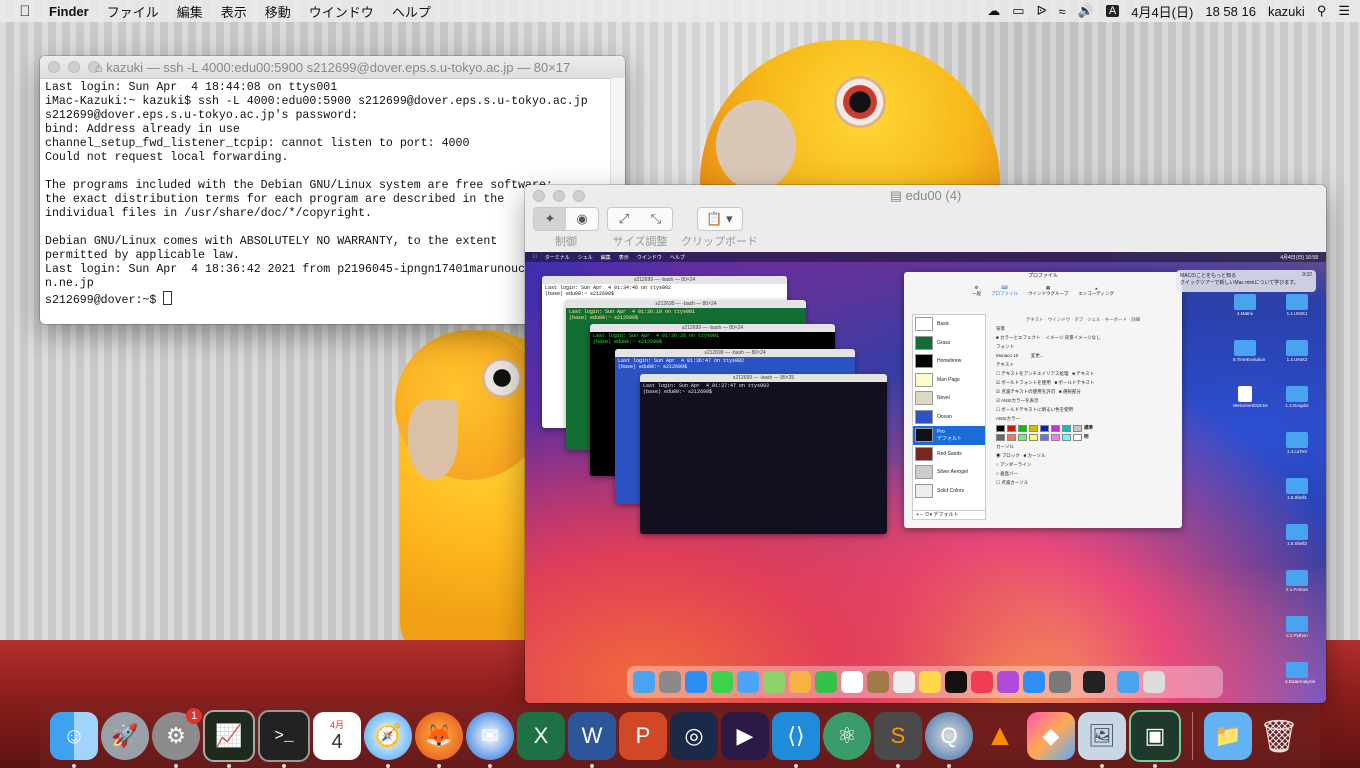 This screenshot has height=768, width=1360. What do you see at coordinates (133, 11) in the screenshot?
I see `menu-file: ファイル` at bounding box center [133, 11].